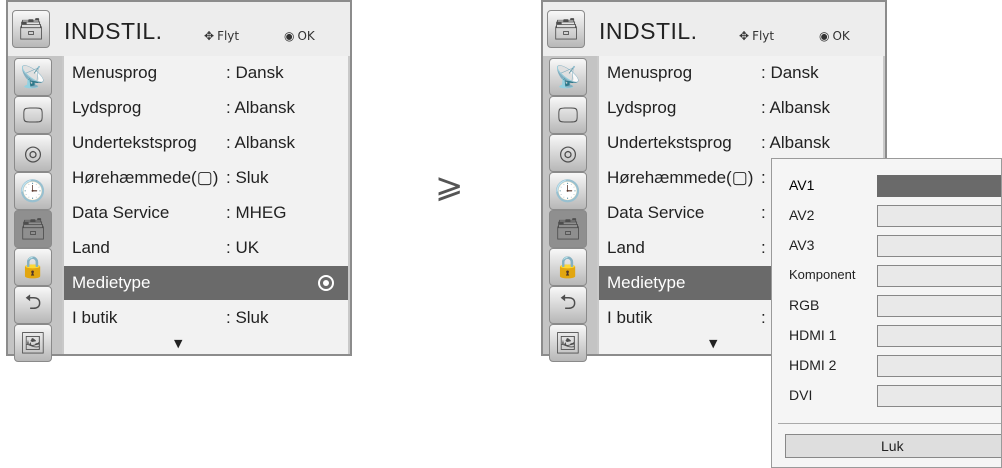 The image size is (1002, 468). Describe the element at coordinates (680, 177) in the screenshot. I see `item-label: Hørehæmmede(▢)` at that location.